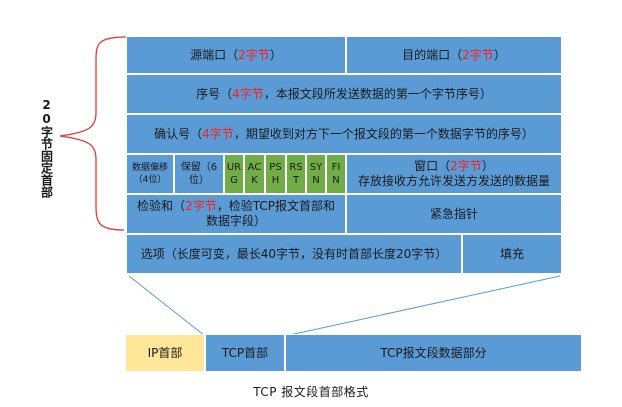  I want to click on ip-header-label: IP首部, so click(165, 352).